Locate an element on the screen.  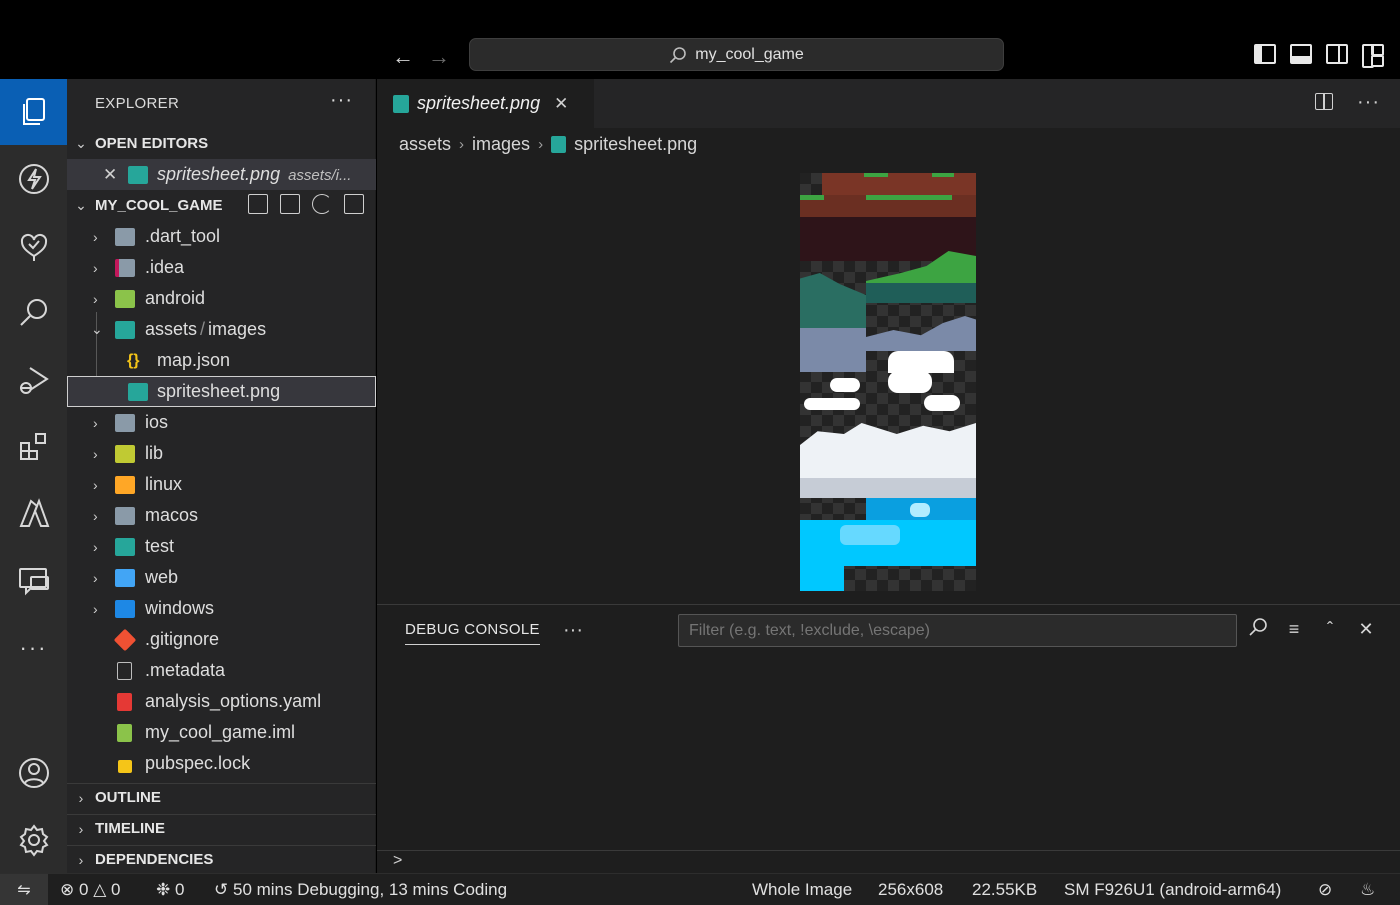
tree-row-dart-tool: › .dart_tool is located at coordinates (221, 236).